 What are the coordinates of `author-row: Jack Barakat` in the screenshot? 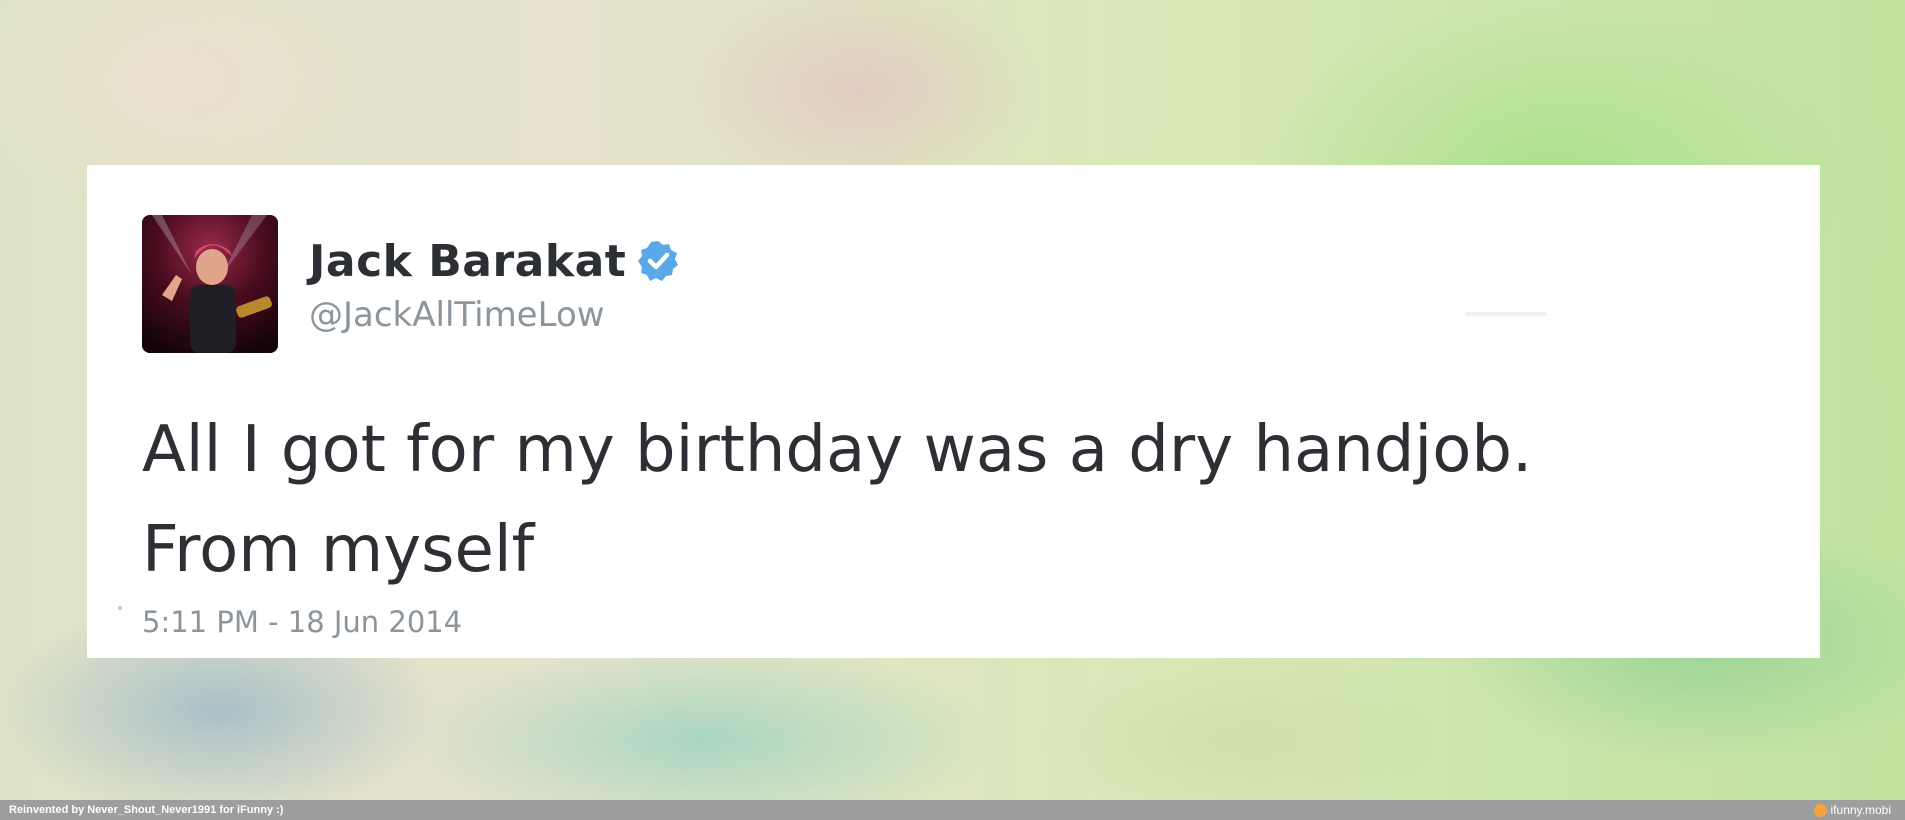 It's located at (494, 261).